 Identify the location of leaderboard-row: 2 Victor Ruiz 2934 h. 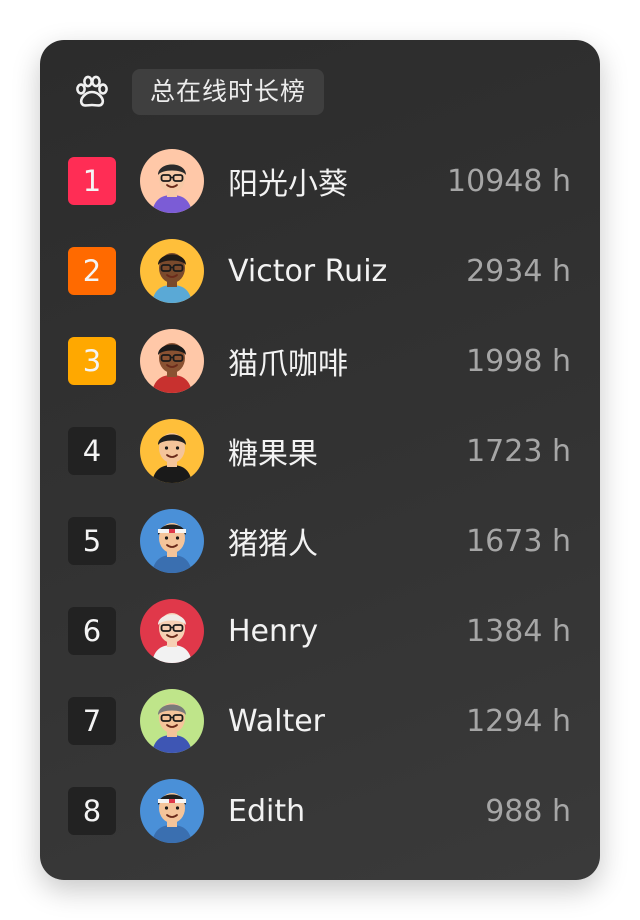
(320, 271).